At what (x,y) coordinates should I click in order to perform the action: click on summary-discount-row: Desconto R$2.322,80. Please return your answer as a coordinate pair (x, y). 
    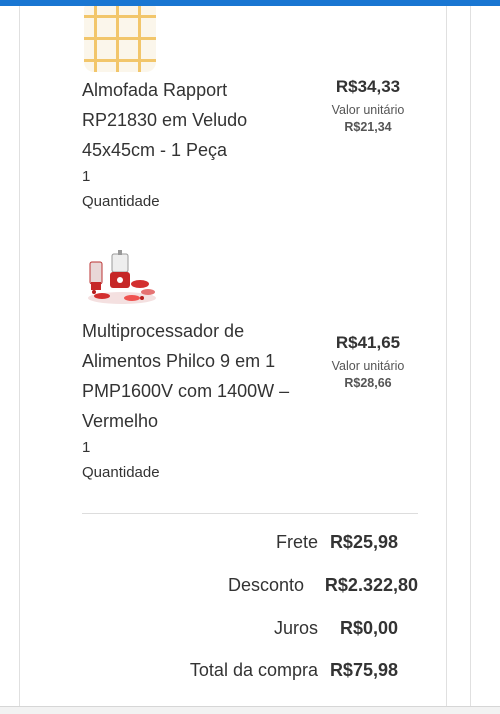
    Looking at the image, I should click on (250, 587).